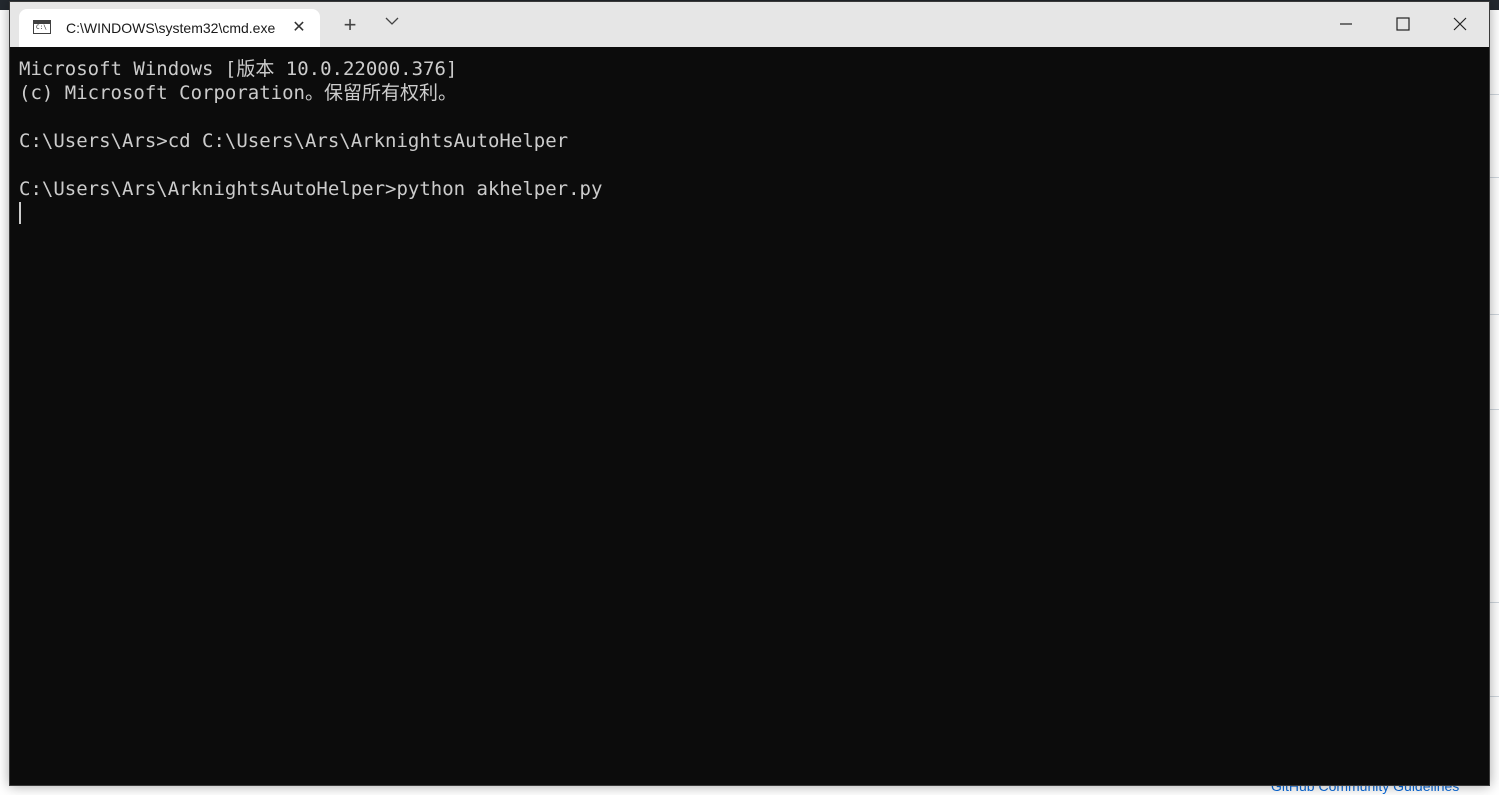 Image resolution: width=1499 pixels, height=795 pixels. Describe the element at coordinates (1460, 24) in the screenshot. I see `close-window-button` at that location.